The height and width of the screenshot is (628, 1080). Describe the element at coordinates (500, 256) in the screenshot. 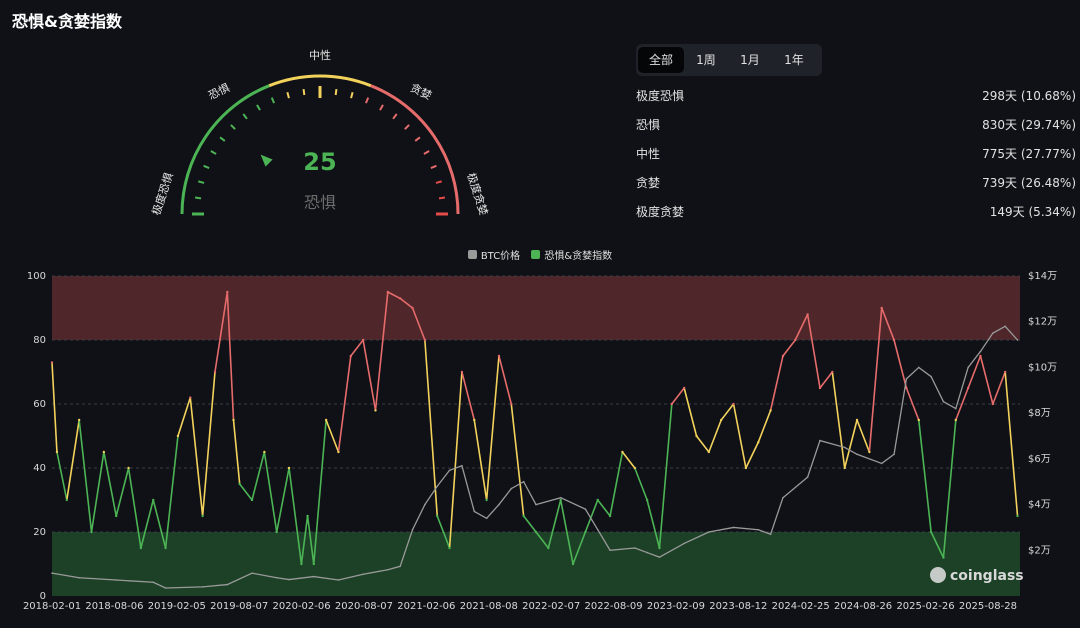

I see `legend-label: BTC价格` at that location.